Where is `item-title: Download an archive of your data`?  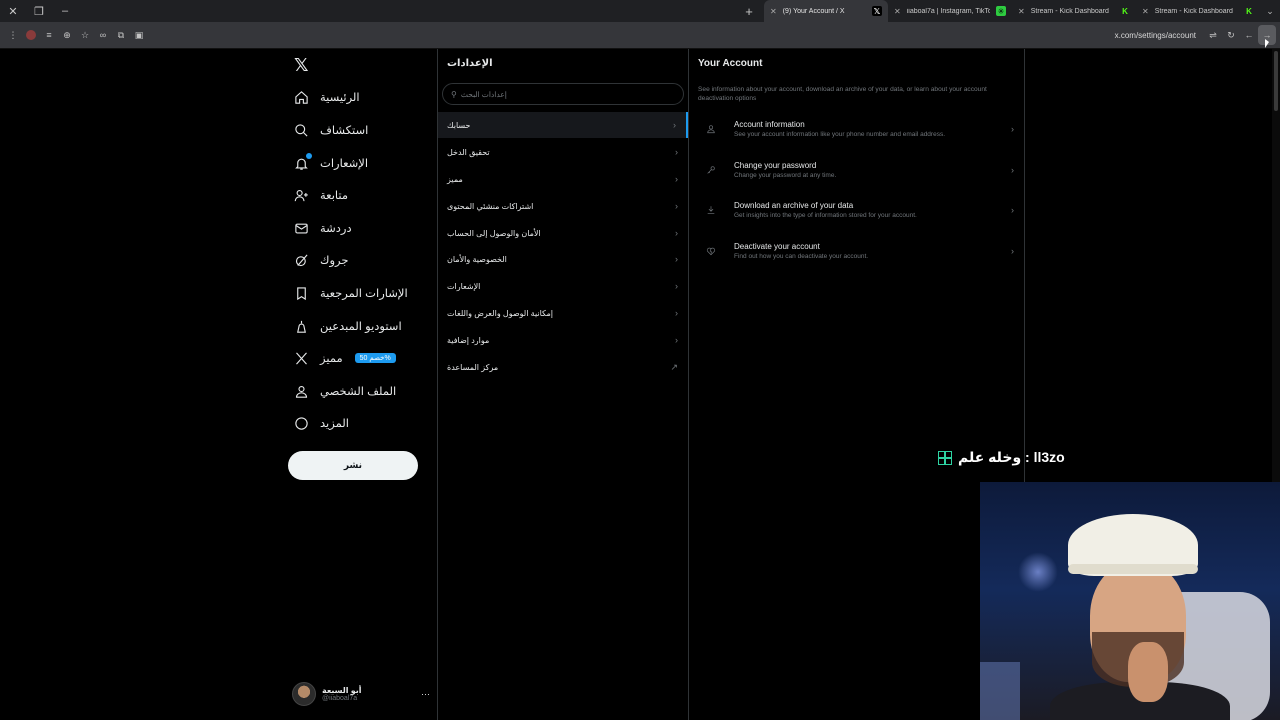 item-title: Download an archive of your data is located at coordinates (794, 205).